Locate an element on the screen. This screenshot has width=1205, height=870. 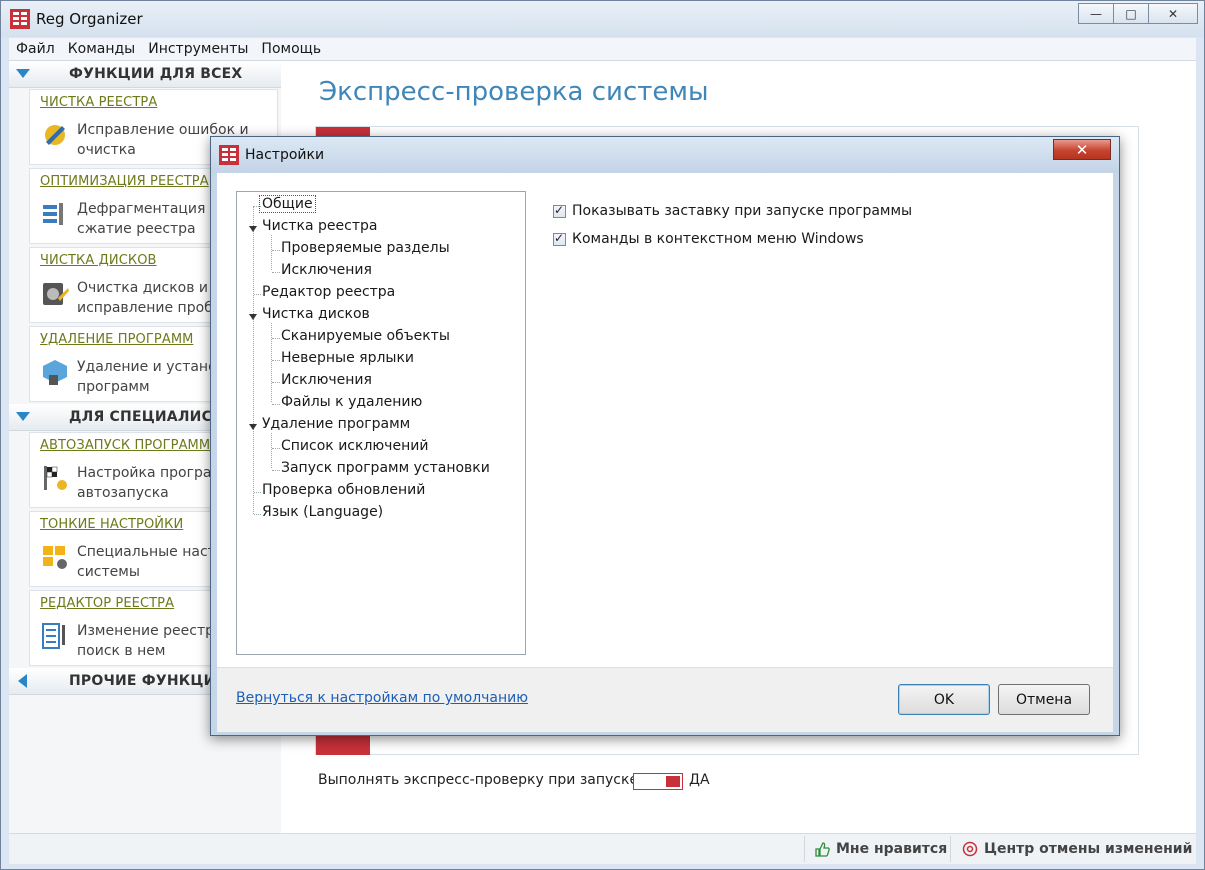
tree-node-registry-clean: Чистка реестра is located at coordinates (319, 226).